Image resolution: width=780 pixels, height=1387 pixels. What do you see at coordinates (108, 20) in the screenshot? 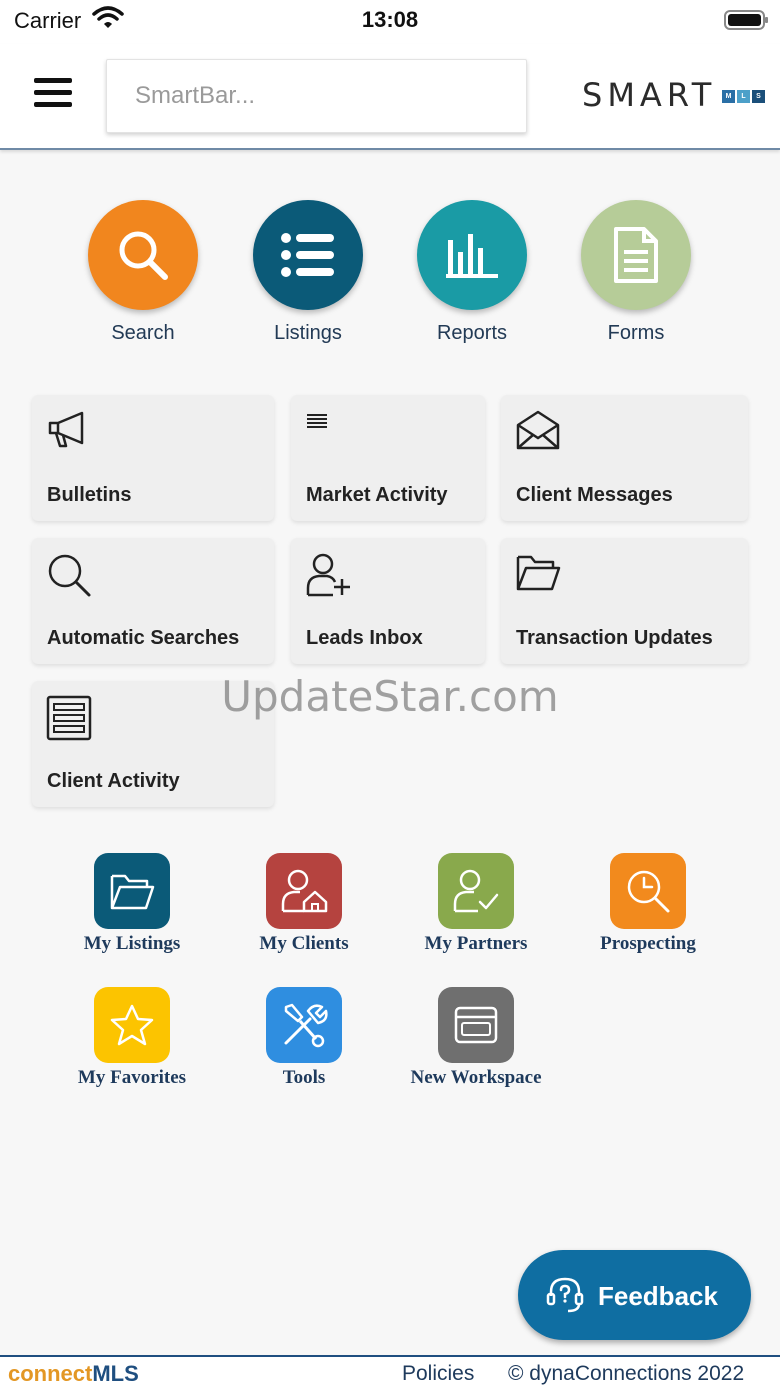
I see `wifi-icon` at bounding box center [108, 20].